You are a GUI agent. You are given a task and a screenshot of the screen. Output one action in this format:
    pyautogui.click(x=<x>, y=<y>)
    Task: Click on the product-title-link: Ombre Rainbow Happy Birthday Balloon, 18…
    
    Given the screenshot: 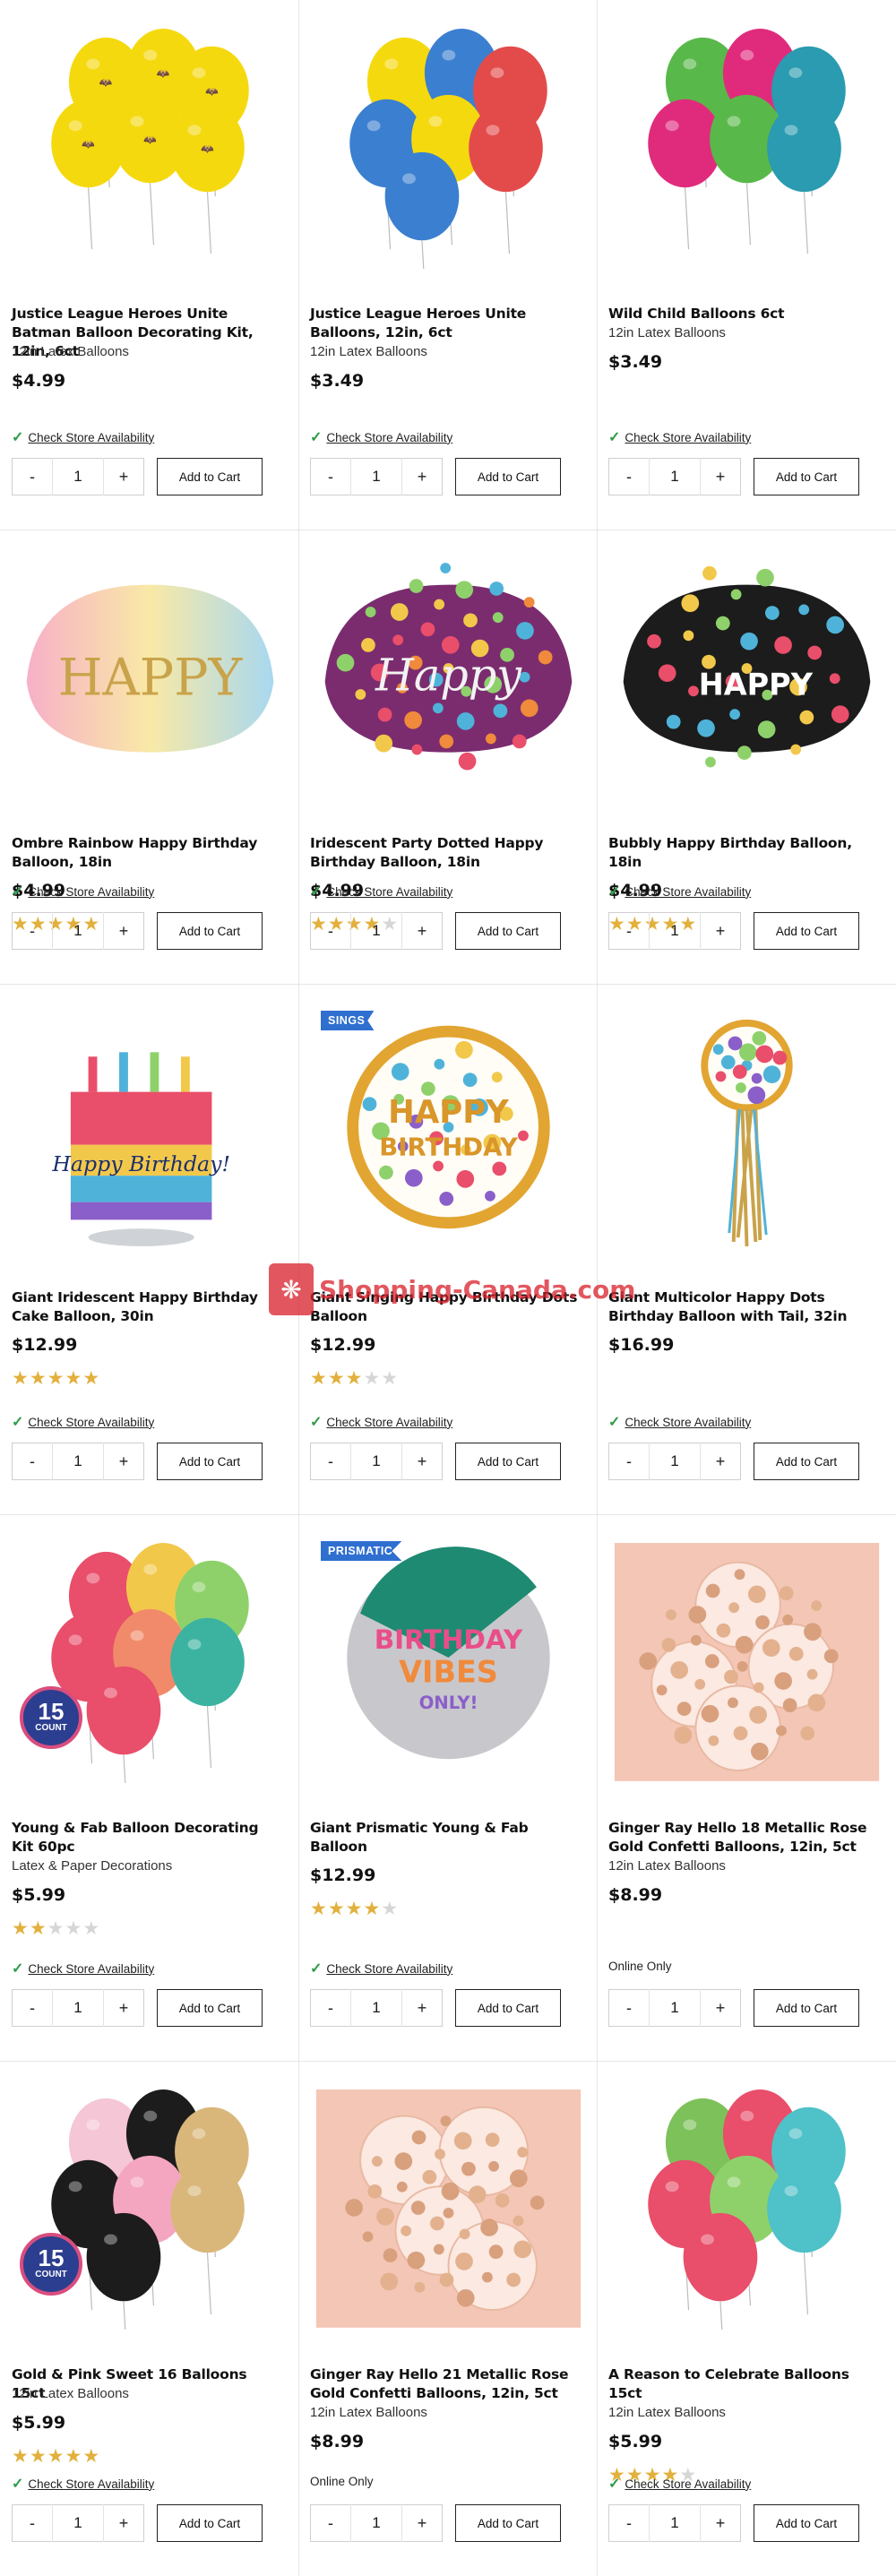 What is the action you would take?
    pyautogui.click(x=146, y=853)
    